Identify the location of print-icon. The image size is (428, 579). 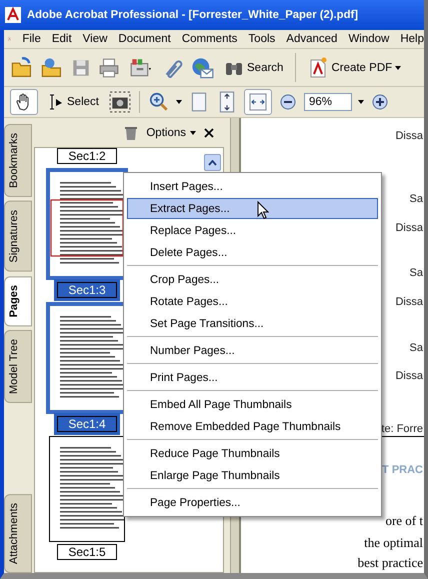
(109, 67).